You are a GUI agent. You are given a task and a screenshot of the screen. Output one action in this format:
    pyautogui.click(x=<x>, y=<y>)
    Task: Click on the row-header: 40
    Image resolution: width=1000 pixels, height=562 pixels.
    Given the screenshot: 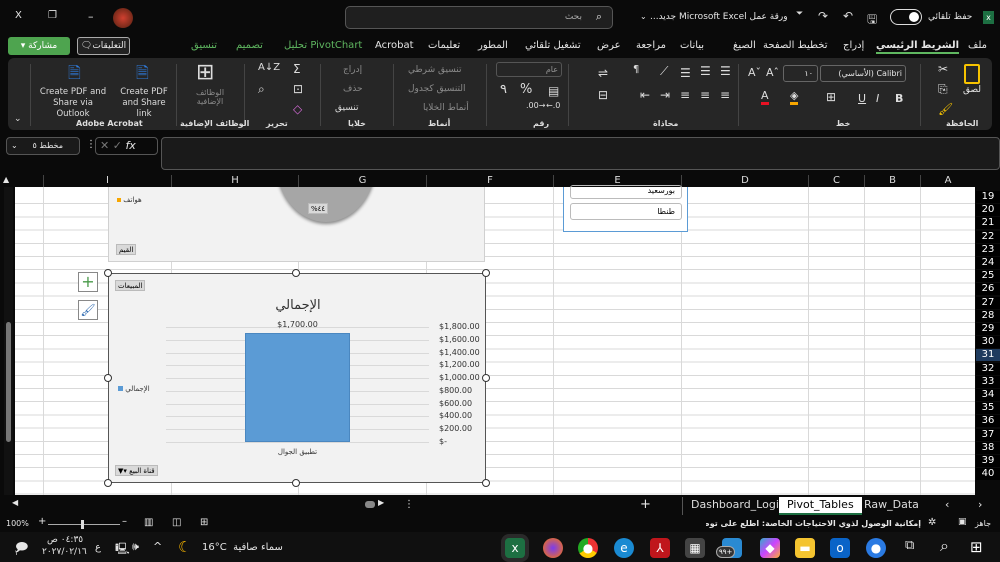 What is the action you would take?
    pyautogui.click(x=988, y=474)
    